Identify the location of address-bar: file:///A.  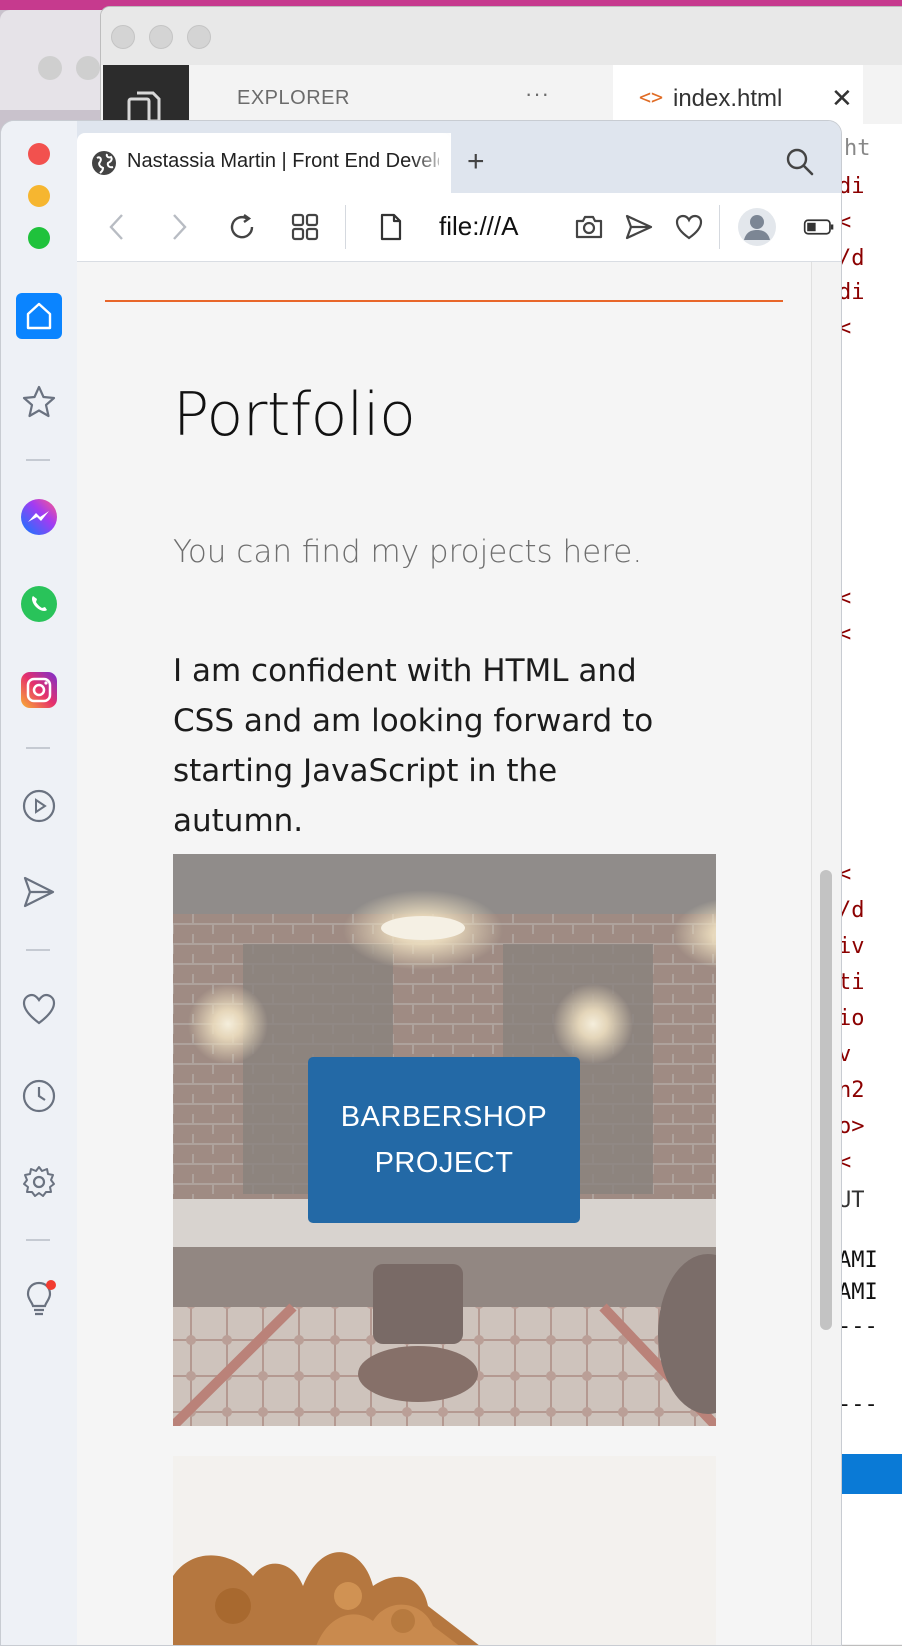
(478, 226).